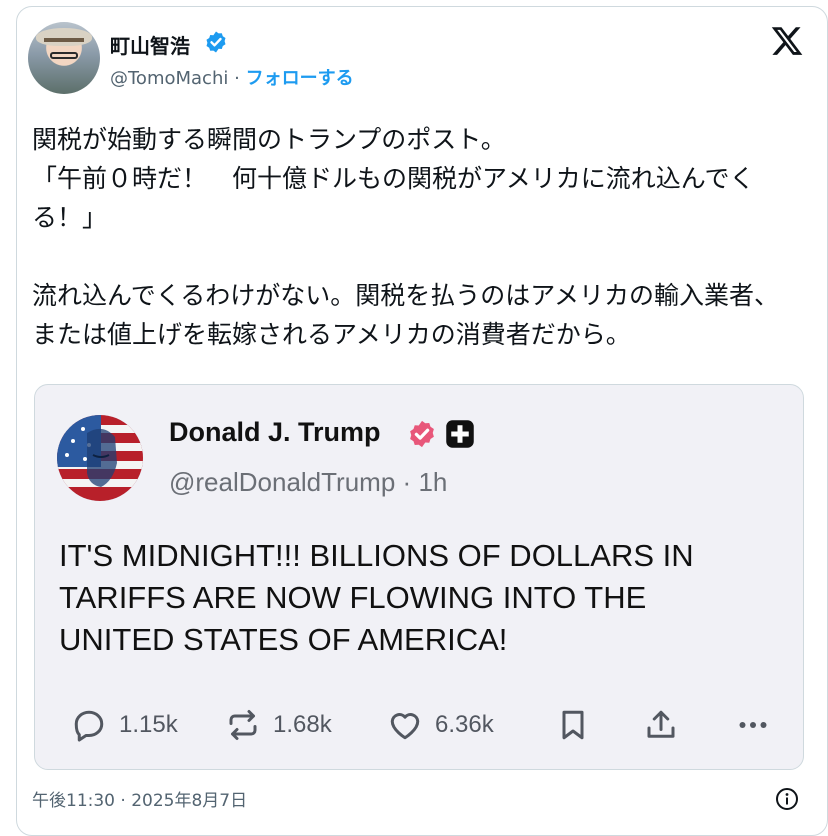 The image size is (828, 836). What do you see at coordinates (300, 78) in the screenshot?
I see `follow-button: フォローする` at bounding box center [300, 78].